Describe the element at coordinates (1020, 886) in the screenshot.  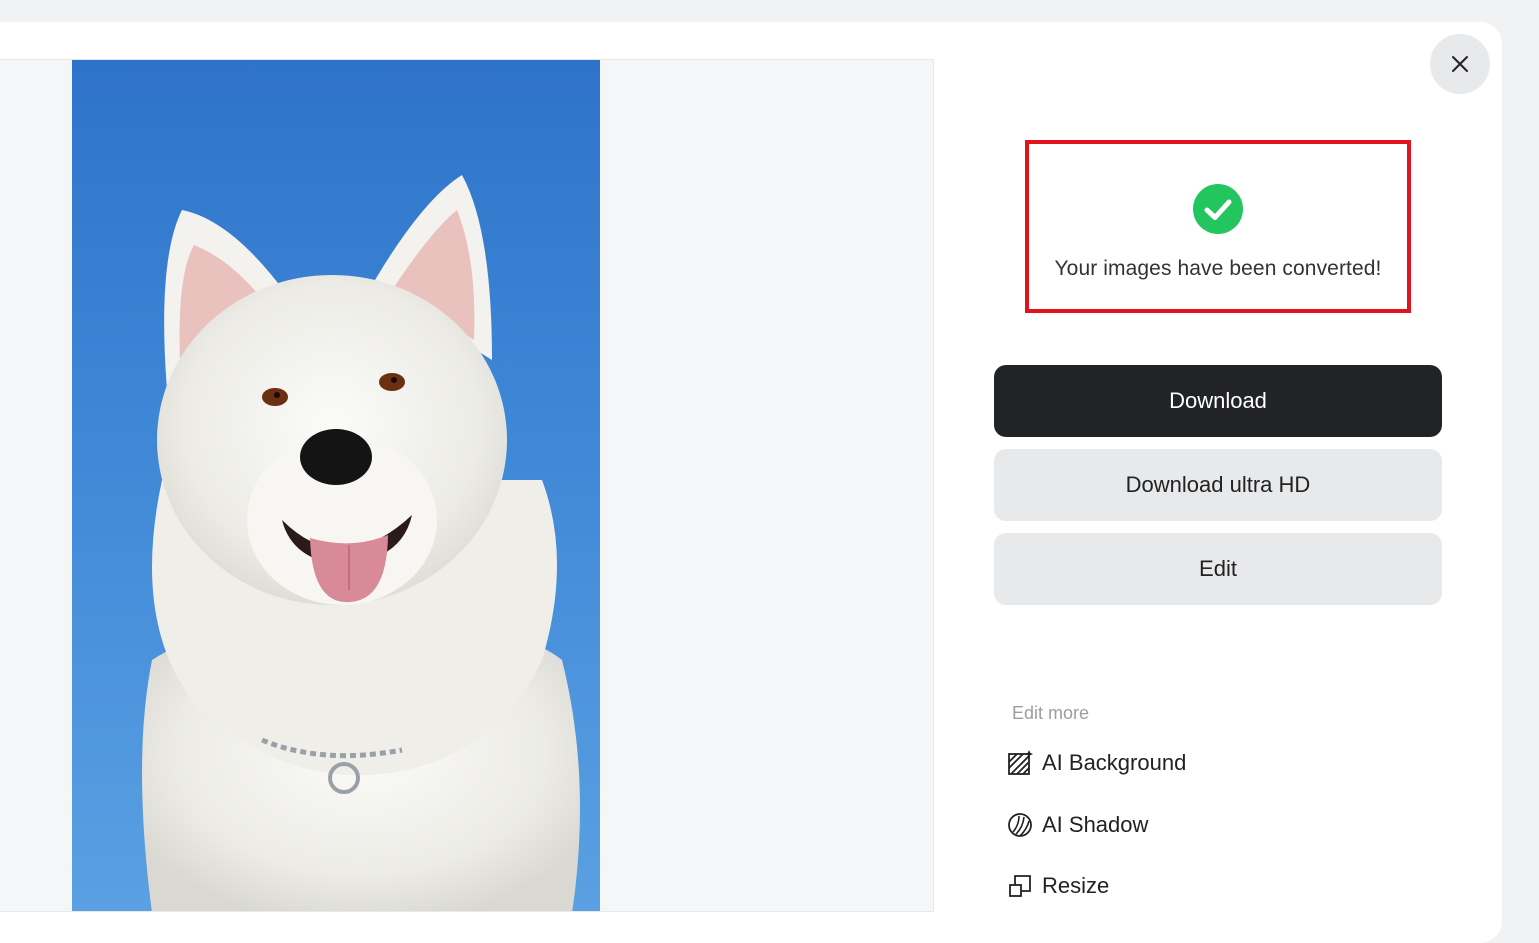
I see `resize-icon` at that location.